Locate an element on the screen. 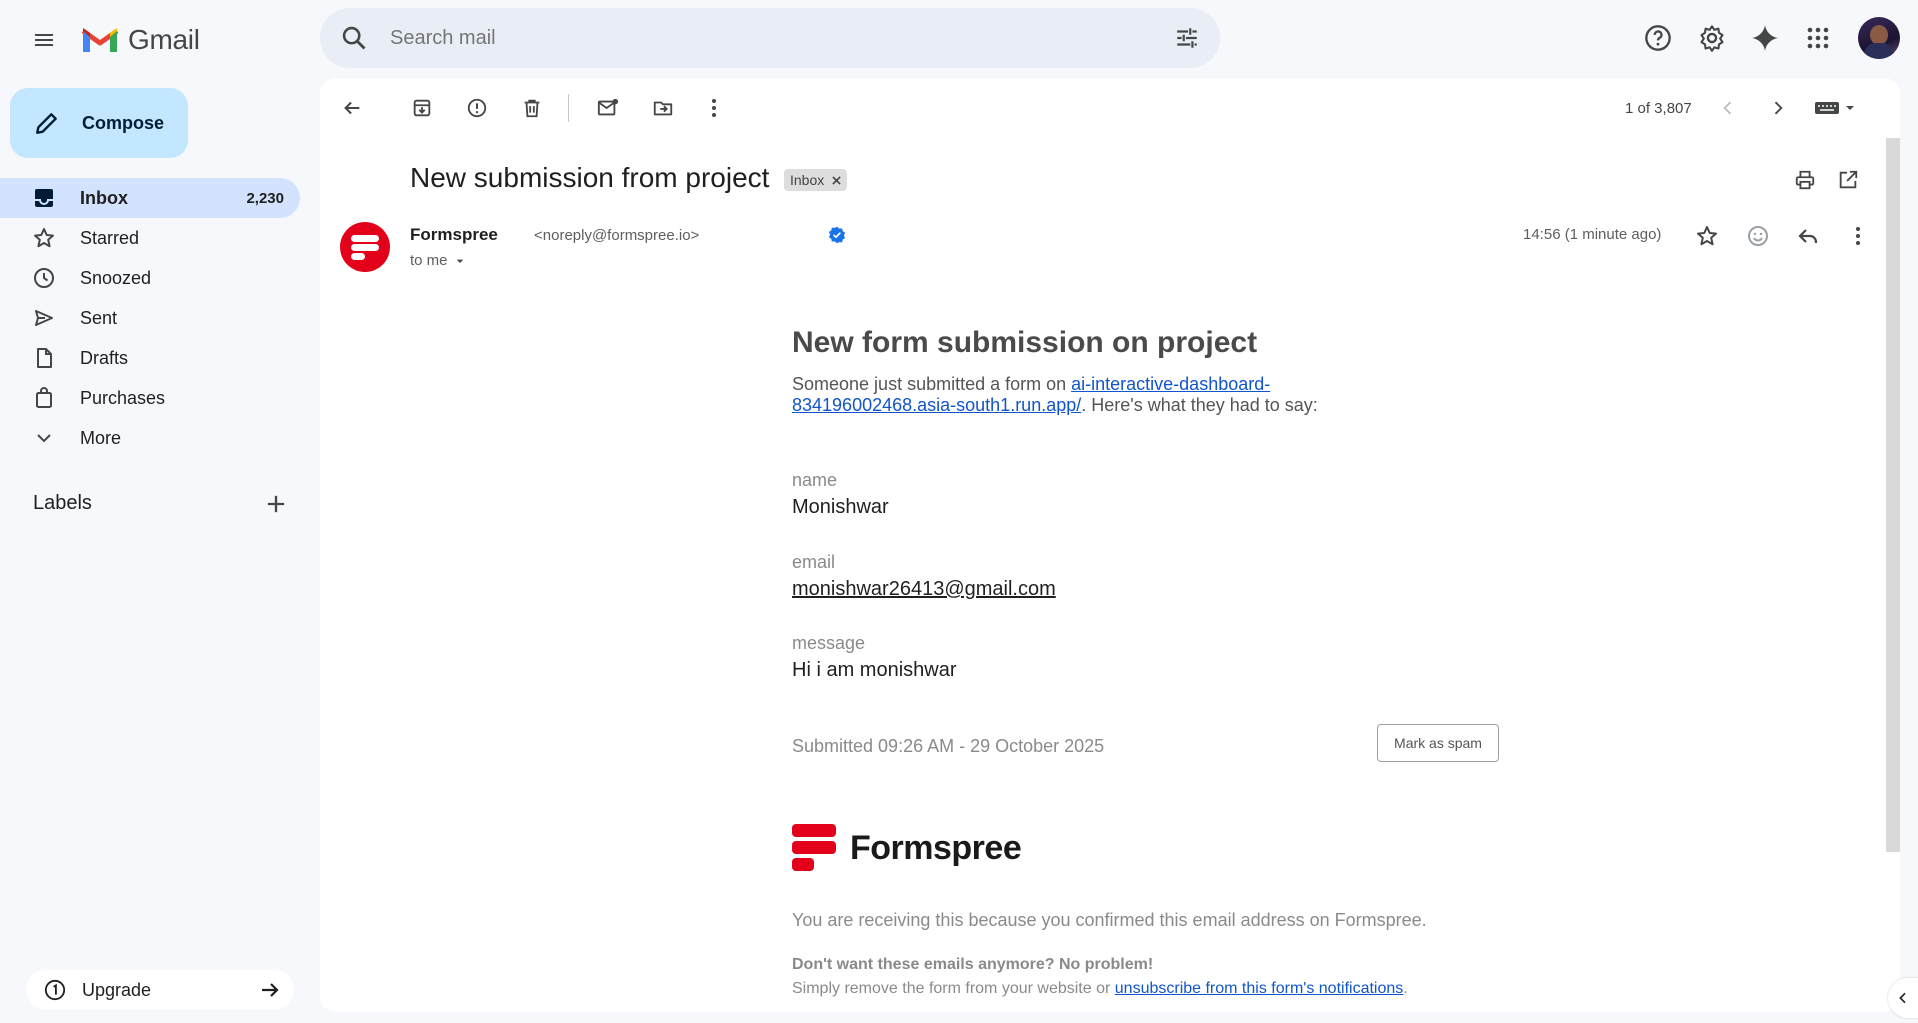 The image size is (1918, 1023). avatar-face is located at coordinates (1879, 35).